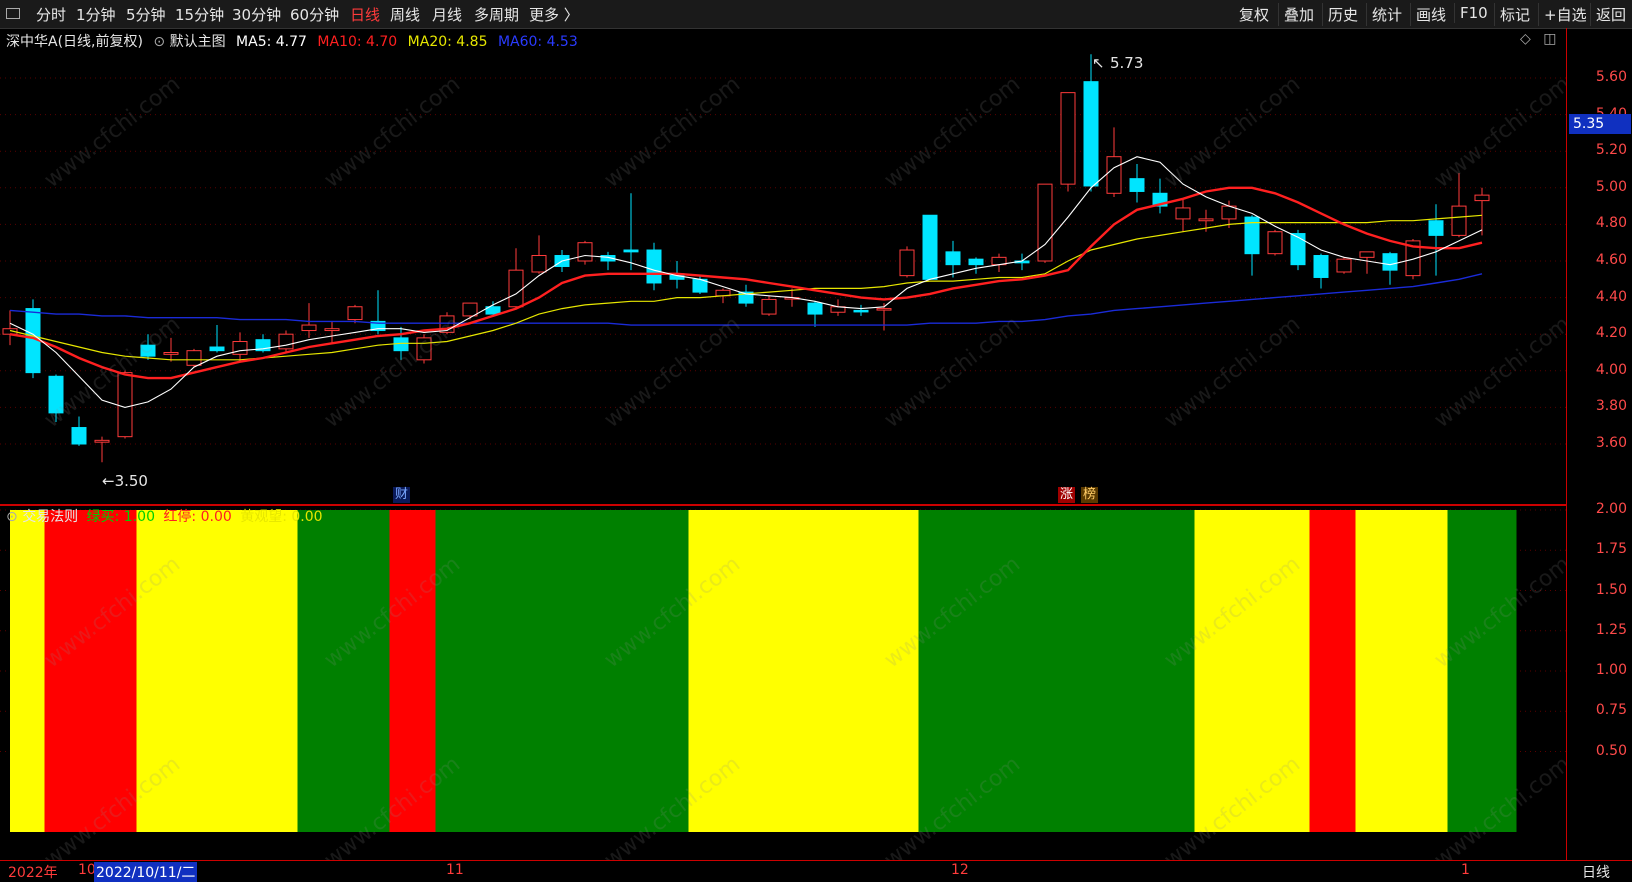  What do you see at coordinates (1342, 14) in the screenshot?
I see `history-button: 历史` at bounding box center [1342, 14].